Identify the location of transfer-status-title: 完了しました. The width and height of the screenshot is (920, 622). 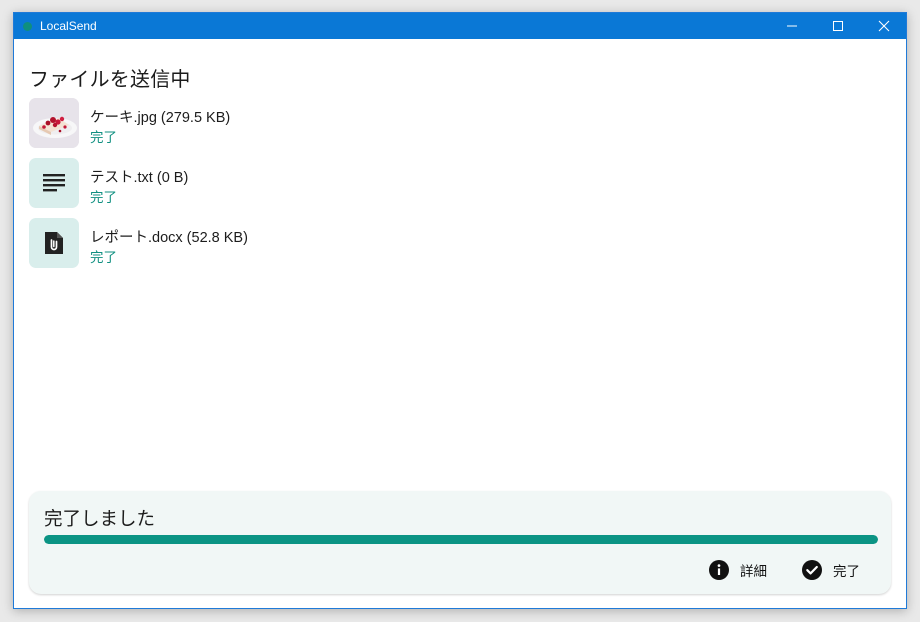
(100, 519).